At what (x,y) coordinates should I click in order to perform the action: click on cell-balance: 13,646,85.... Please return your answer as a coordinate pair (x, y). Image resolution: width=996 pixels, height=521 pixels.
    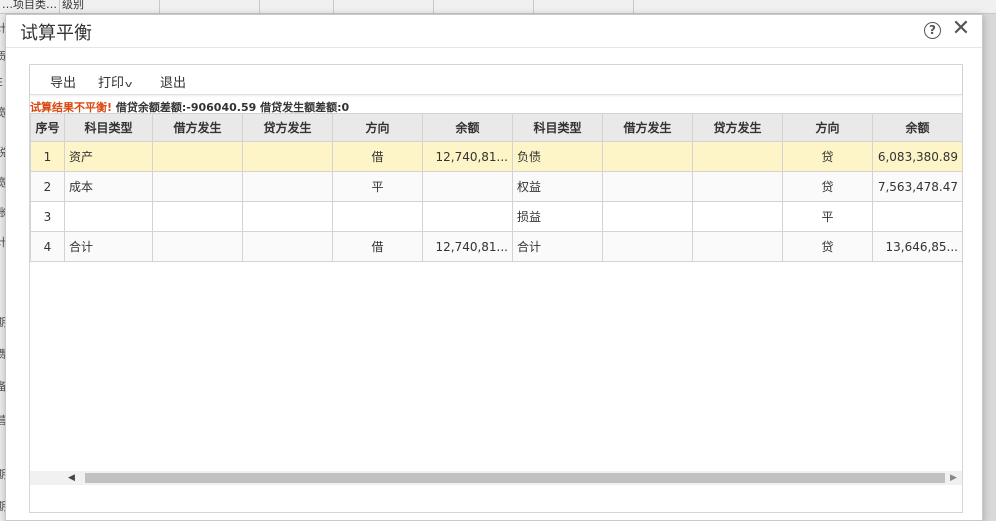
    Looking at the image, I should click on (917, 246).